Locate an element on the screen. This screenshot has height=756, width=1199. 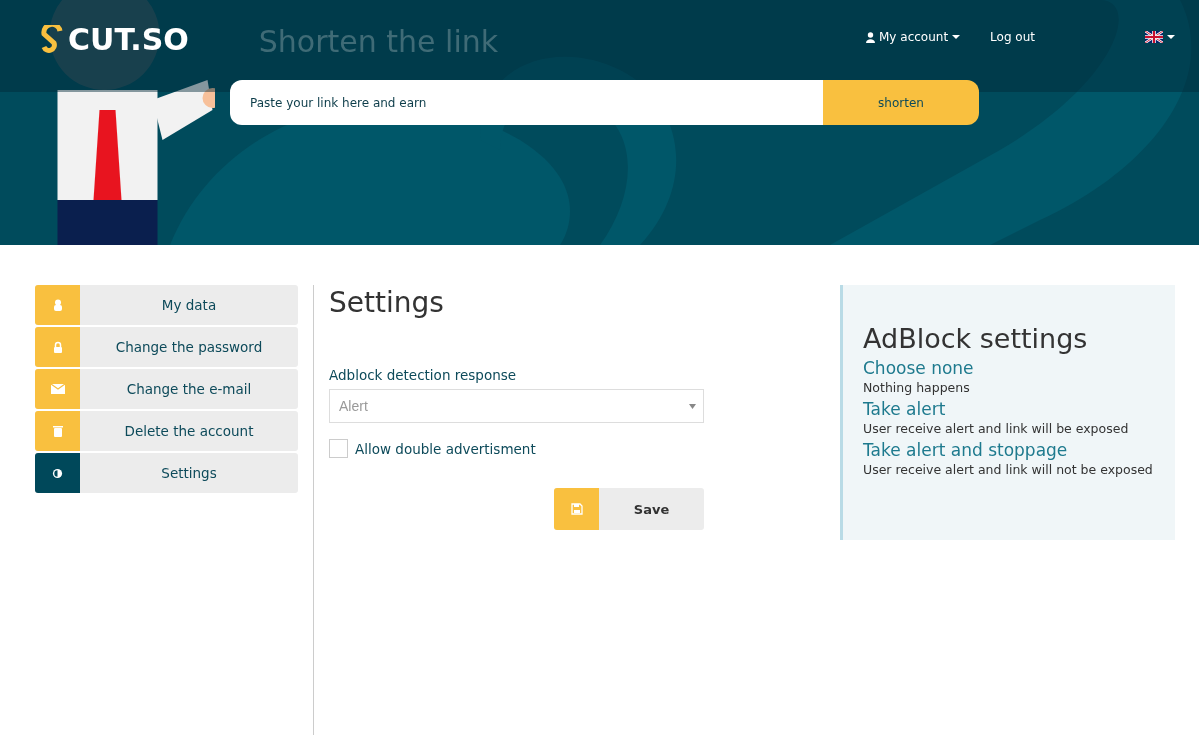
sidebar-item: Change the e-mail is located at coordinates (166, 389).